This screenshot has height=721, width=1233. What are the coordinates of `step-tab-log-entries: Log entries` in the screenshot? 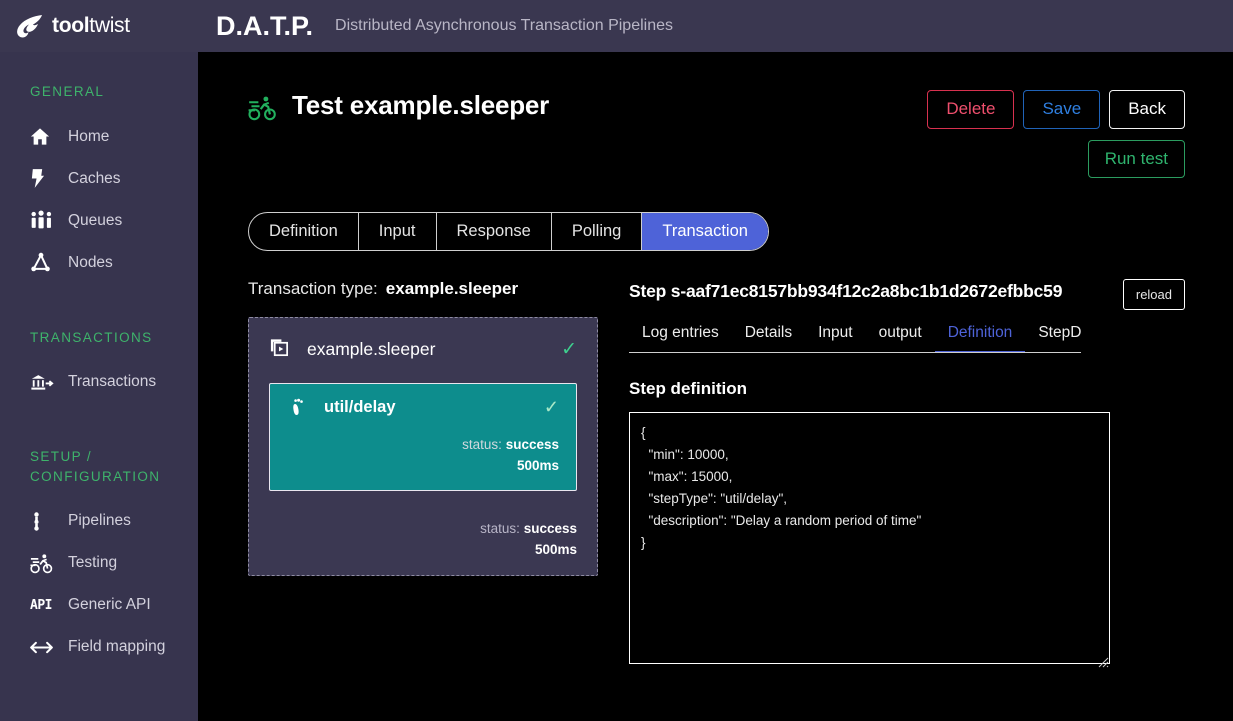 It's located at (680, 335).